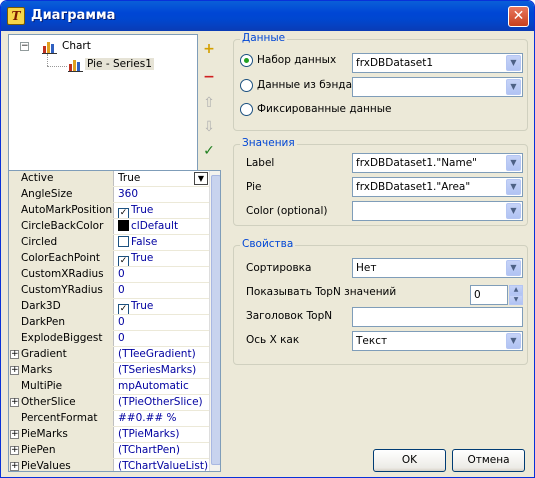 This screenshot has width=535, height=478. What do you see at coordinates (109, 339) in the screenshot?
I see `property-row: ExplodeBiggest 0` at bounding box center [109, 339].